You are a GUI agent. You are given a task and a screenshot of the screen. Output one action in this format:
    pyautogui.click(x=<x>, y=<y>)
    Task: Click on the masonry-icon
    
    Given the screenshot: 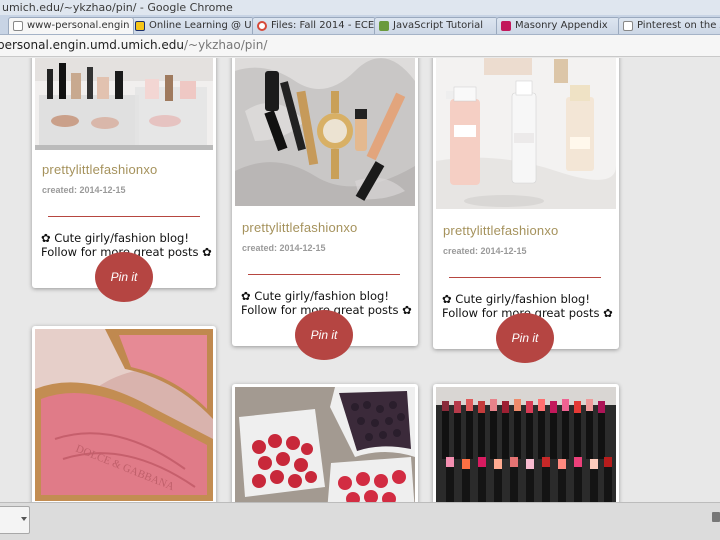 What is the action you would take?
    pyautogui.click(x=506, y=26)
    